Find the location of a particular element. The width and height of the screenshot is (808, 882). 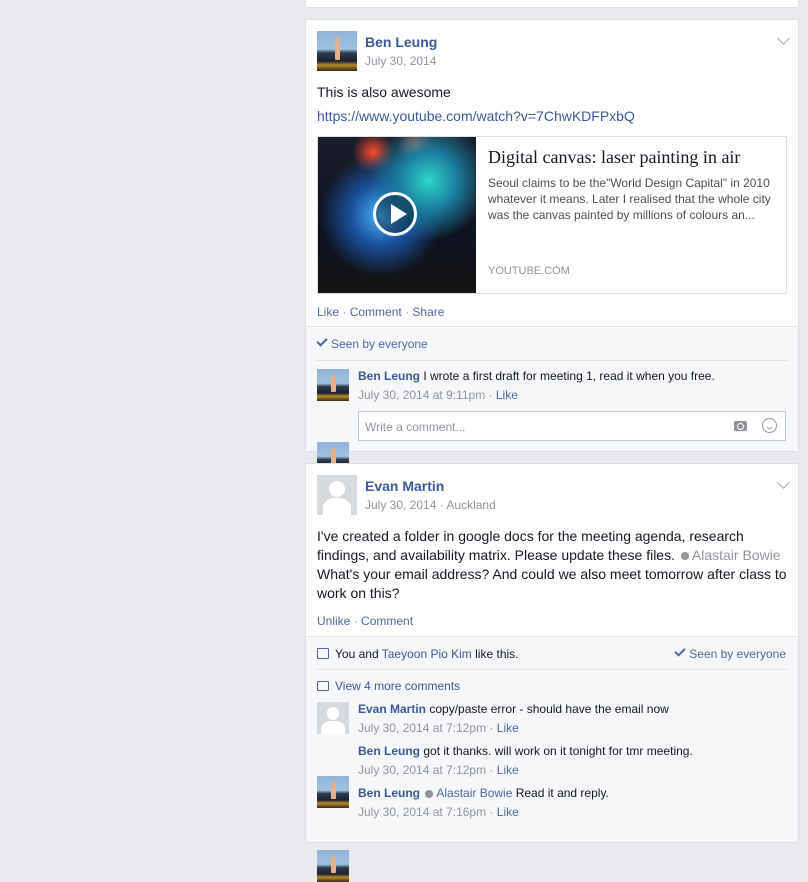

camera-icon is located at coordinates (740, 426).